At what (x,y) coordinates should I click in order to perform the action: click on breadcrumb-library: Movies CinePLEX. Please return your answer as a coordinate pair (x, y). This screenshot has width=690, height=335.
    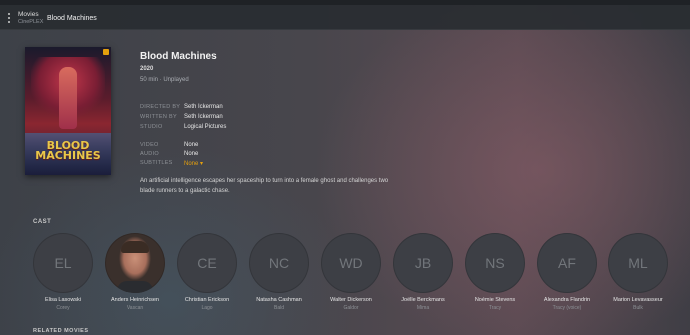
    Looking at the image, I should click on (30, 18).